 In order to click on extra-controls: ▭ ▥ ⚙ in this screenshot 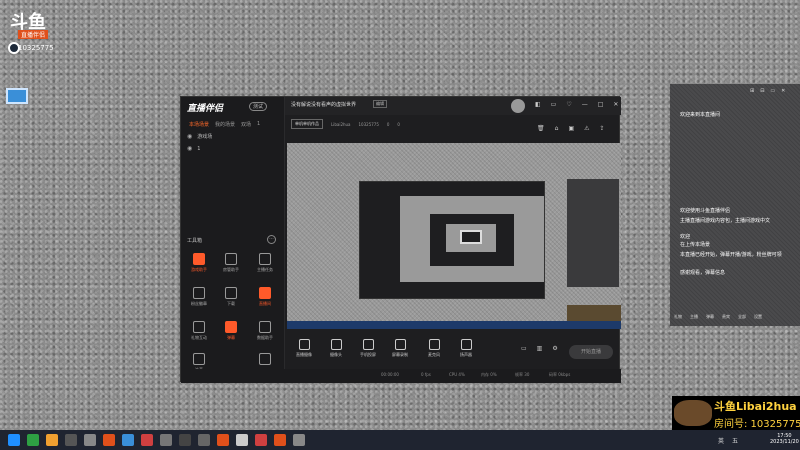, I will do `click(539, 348)`.